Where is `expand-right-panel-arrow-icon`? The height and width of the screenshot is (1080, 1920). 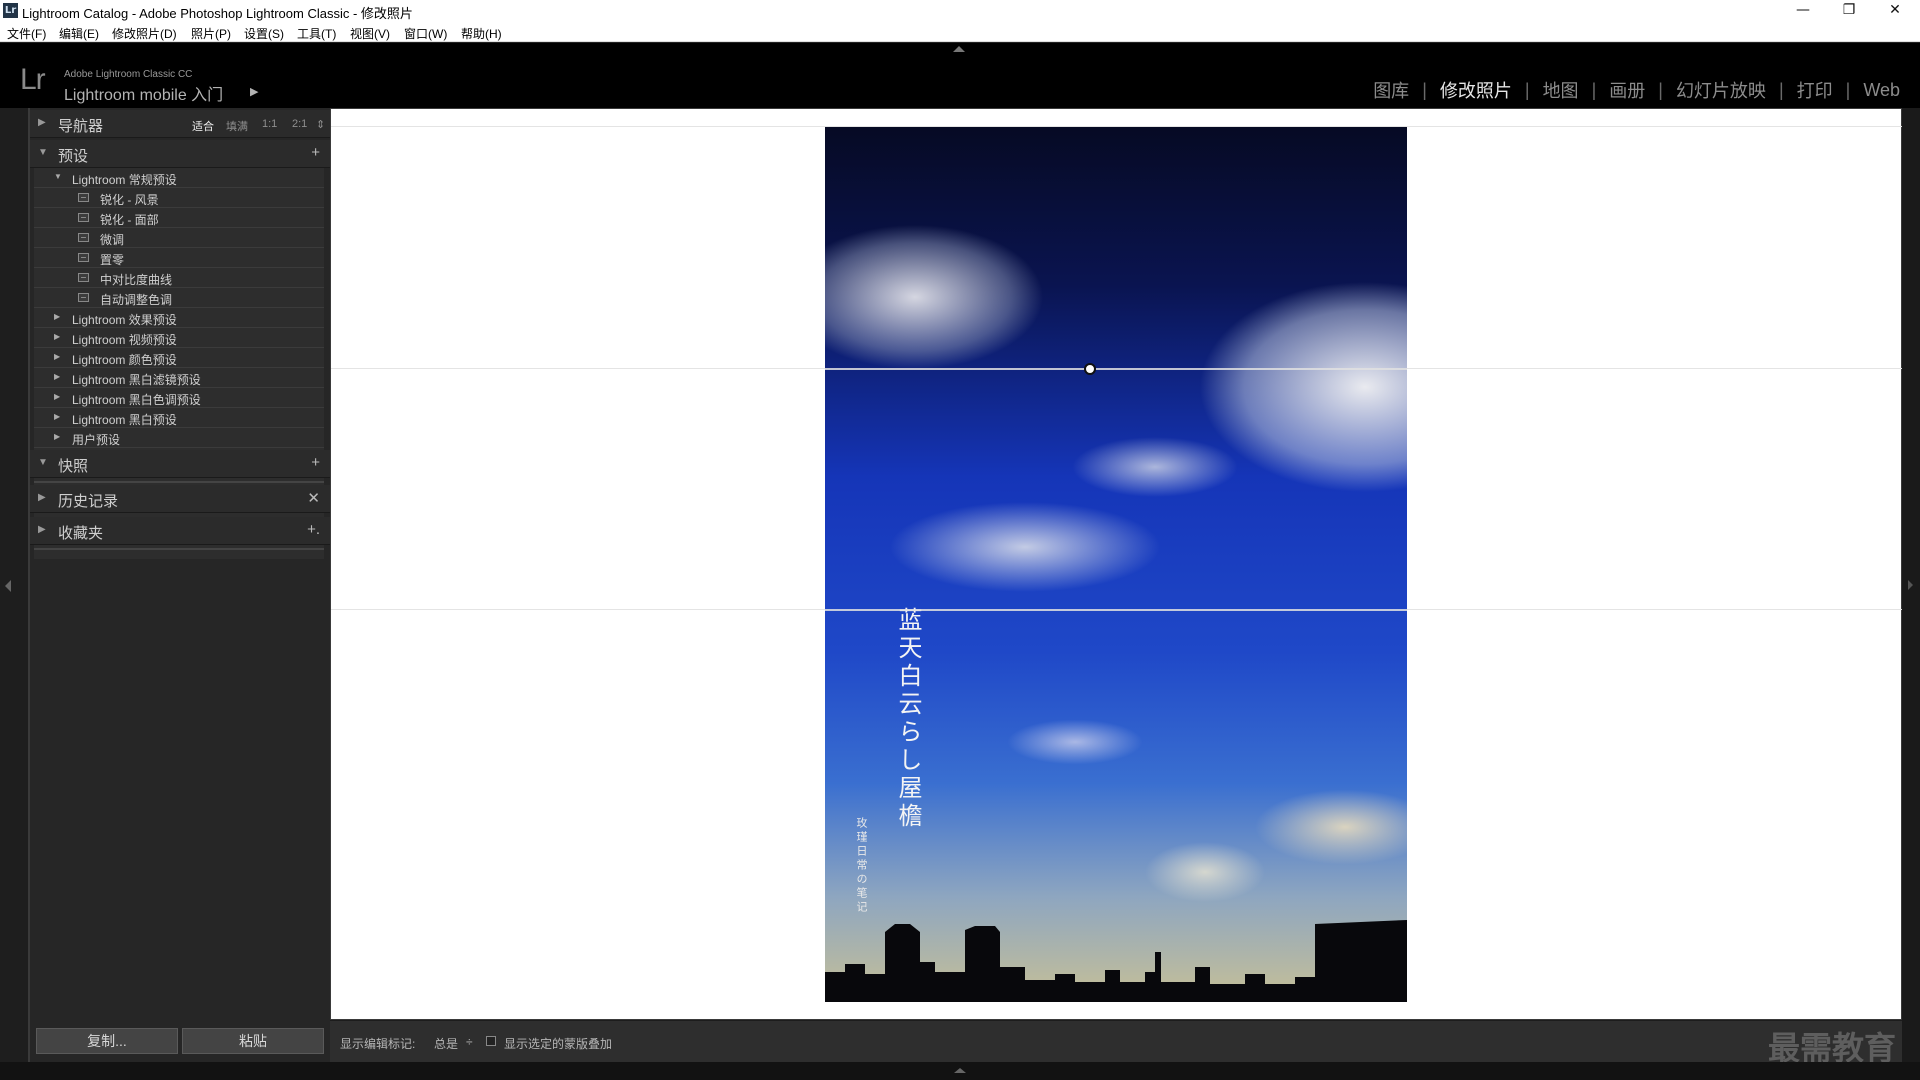
expand-right-panel-arrow-icon is located at coordinates (1910, 585).